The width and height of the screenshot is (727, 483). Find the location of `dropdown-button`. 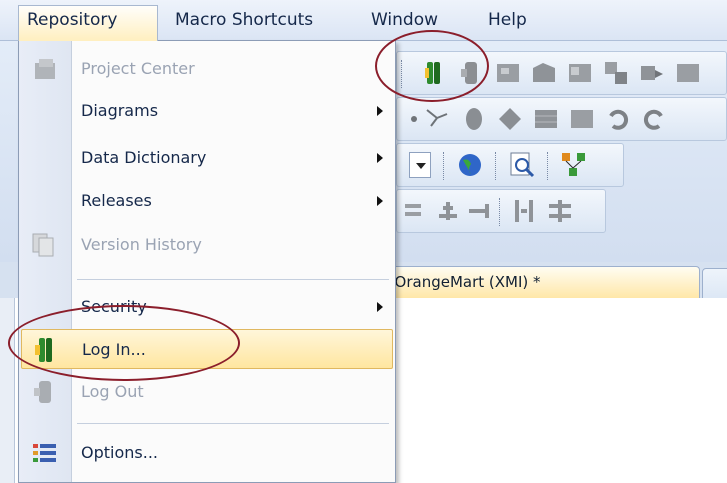

dropdown-button is located at coordinates (420, 165).